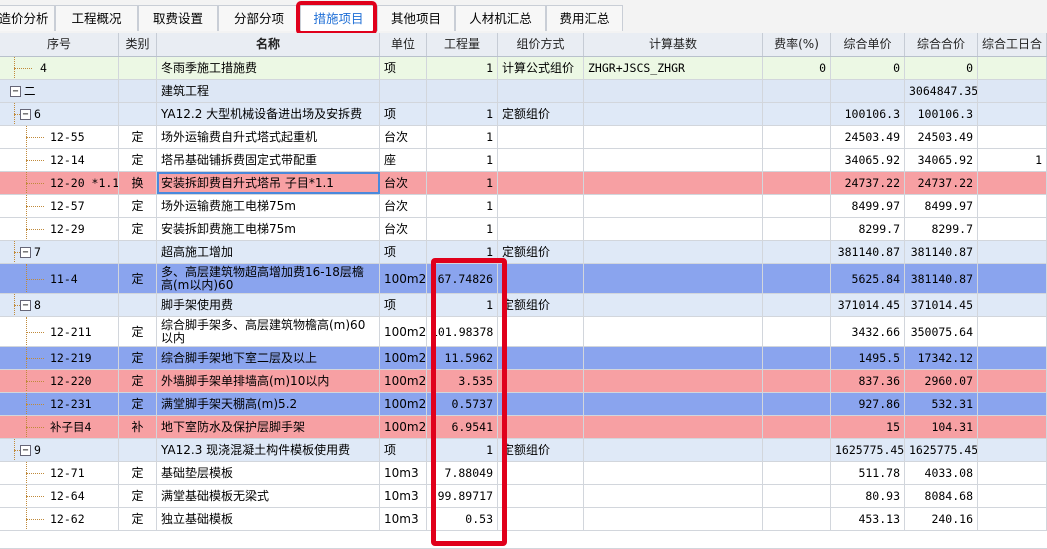  Describe the element at coordinates (268, 331) in the screenshot. I see `cell-name: 综合脚手架多、高层建筑物檐高(m)60以内` at that location.